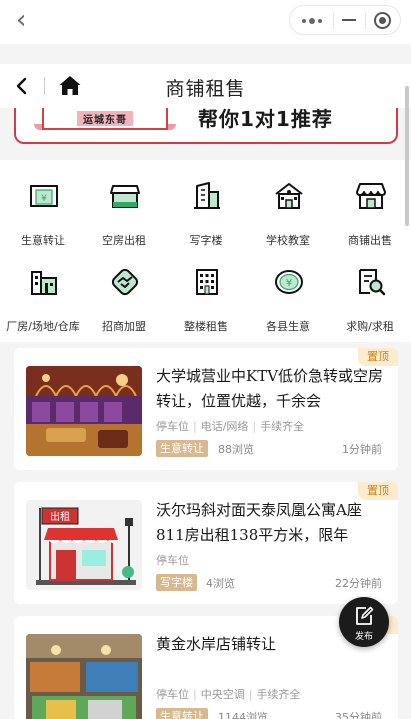  I want to click on mini-program-top-bar: ‹, so click(205, 22).